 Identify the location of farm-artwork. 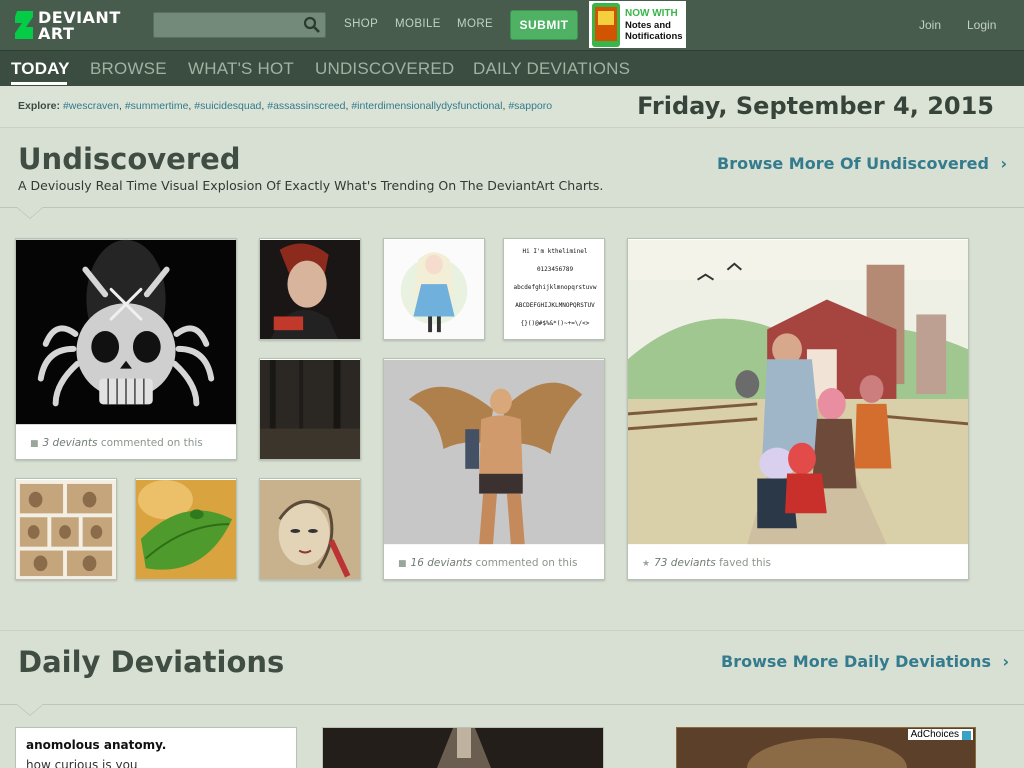
(798, 392).